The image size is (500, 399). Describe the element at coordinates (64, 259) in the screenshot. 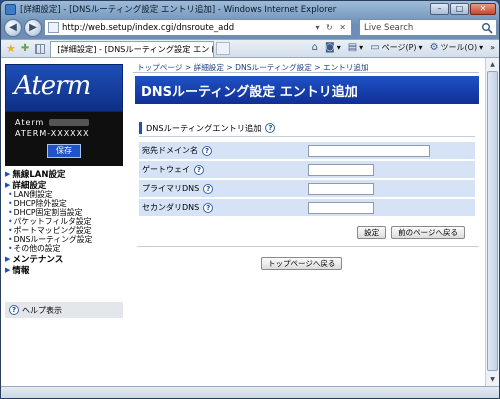

I see `menu-maintenance: ▶ メンテナンス` at that location.